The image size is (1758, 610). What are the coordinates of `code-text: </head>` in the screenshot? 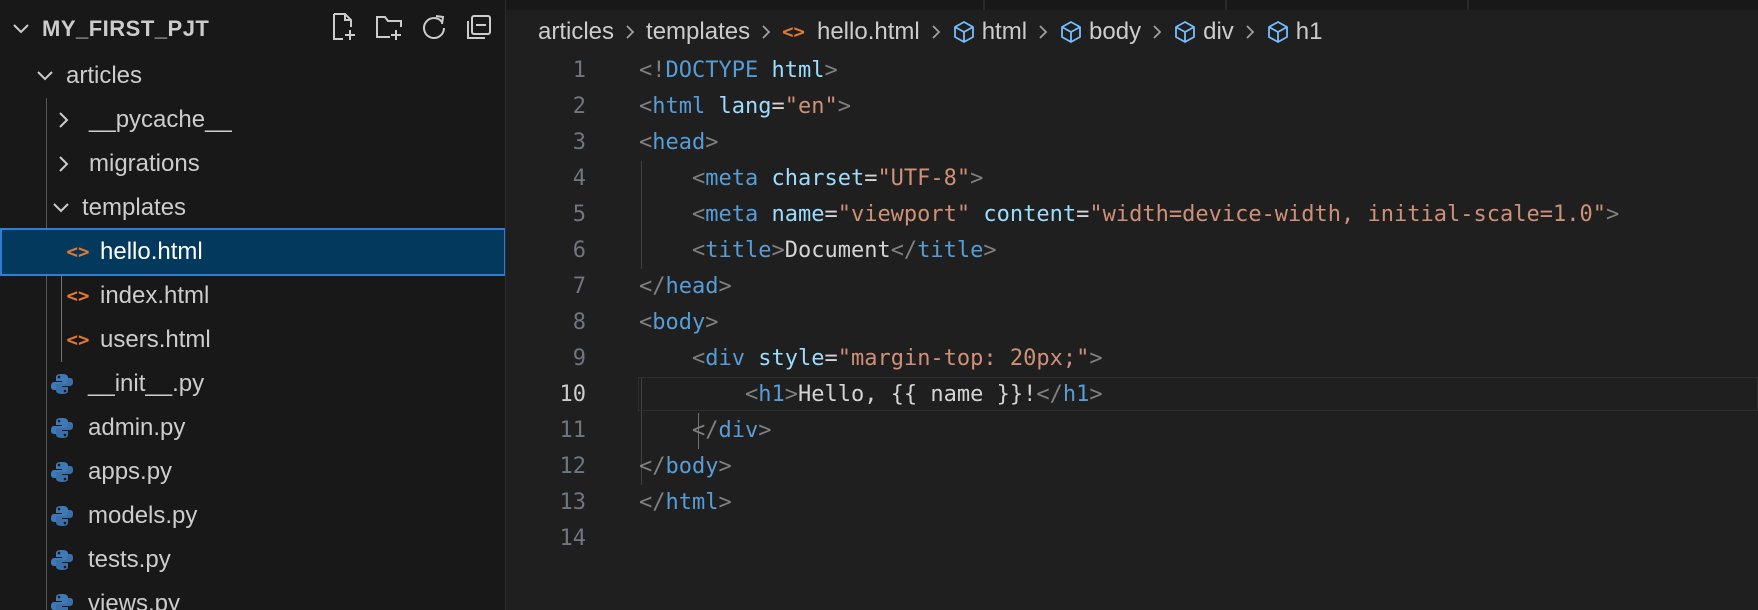 It's located at (685, 287).